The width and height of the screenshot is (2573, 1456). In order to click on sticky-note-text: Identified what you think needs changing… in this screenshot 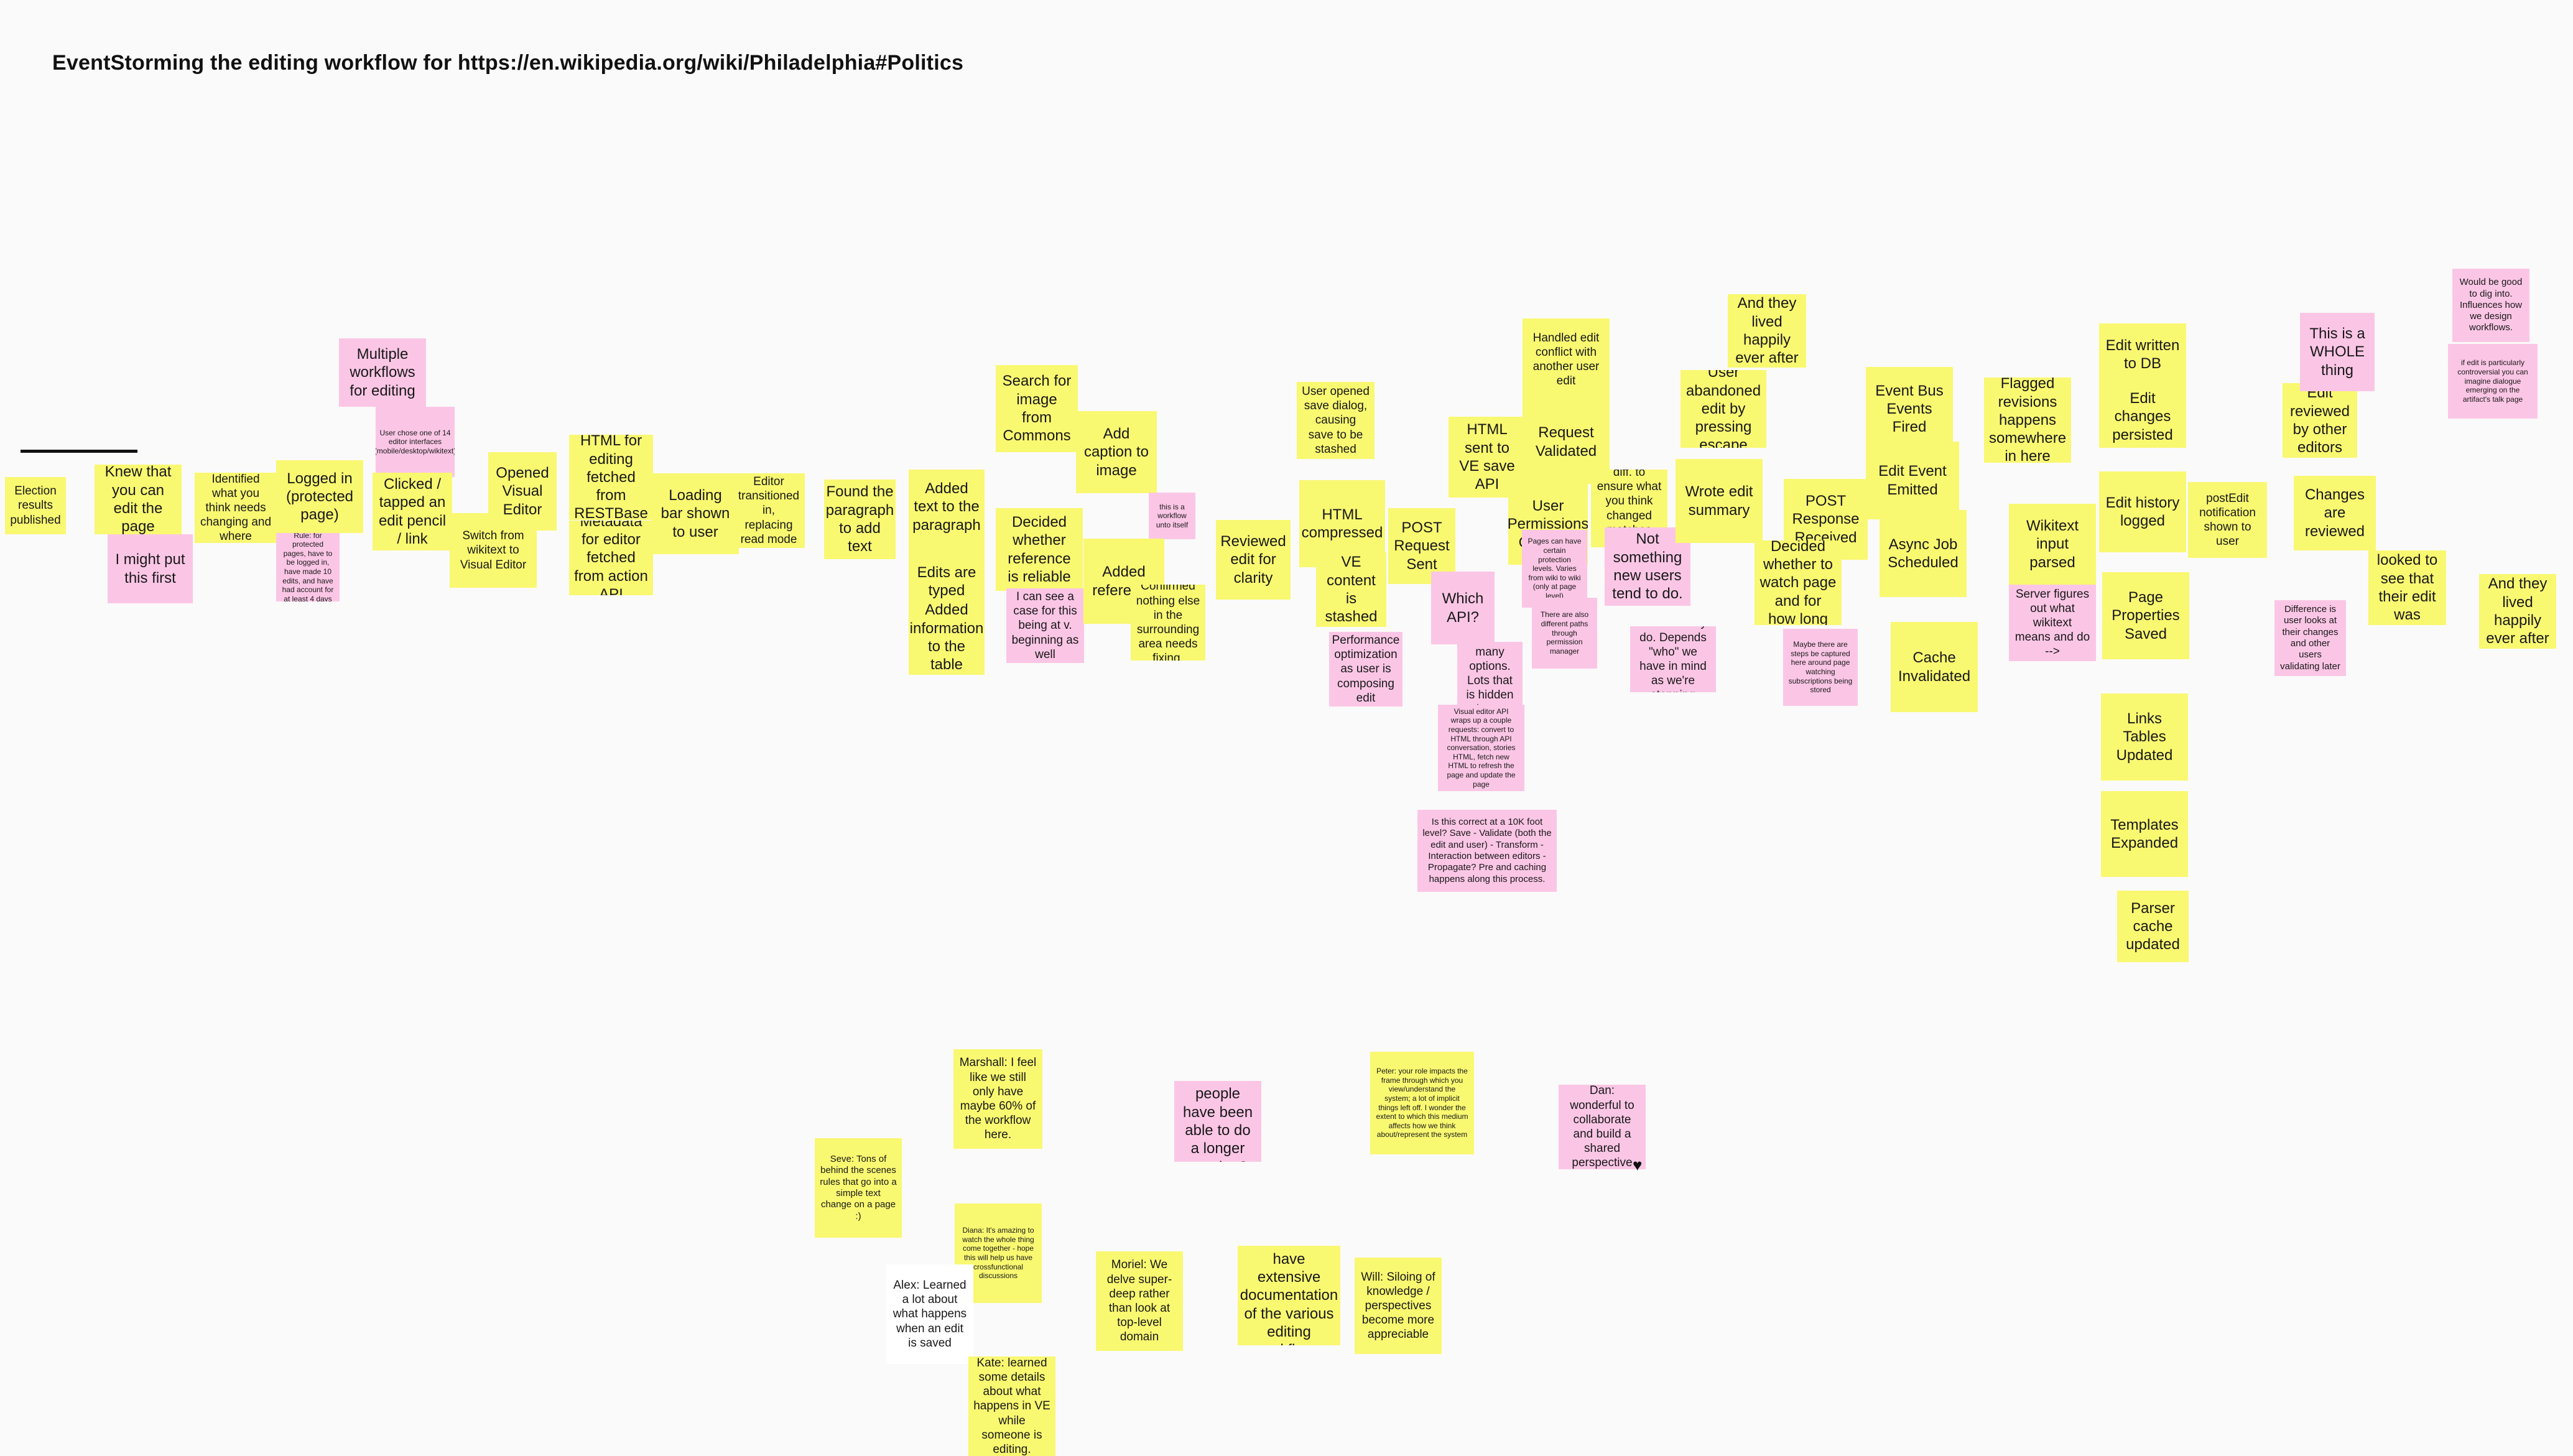, I will do `click(236, 508)`.